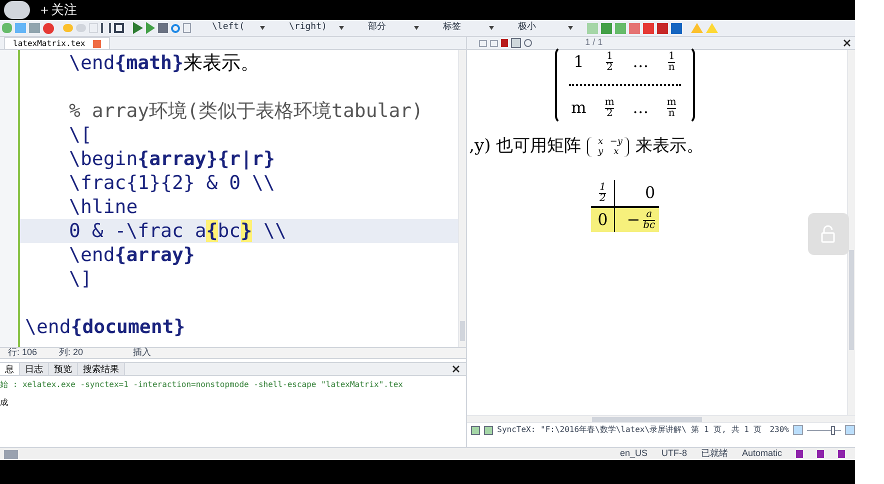  I want to click on code-line: \end{array}, so click(132, 255).